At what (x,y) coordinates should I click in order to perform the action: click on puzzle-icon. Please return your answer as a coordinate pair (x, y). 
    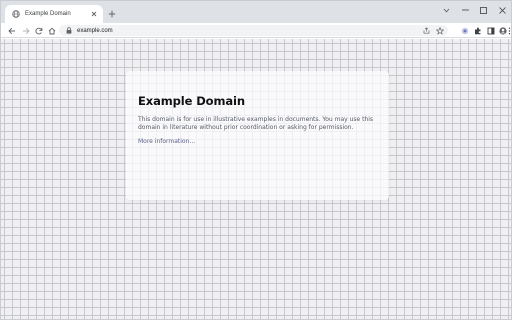
    Looking at the image, I should click on (477, 30).